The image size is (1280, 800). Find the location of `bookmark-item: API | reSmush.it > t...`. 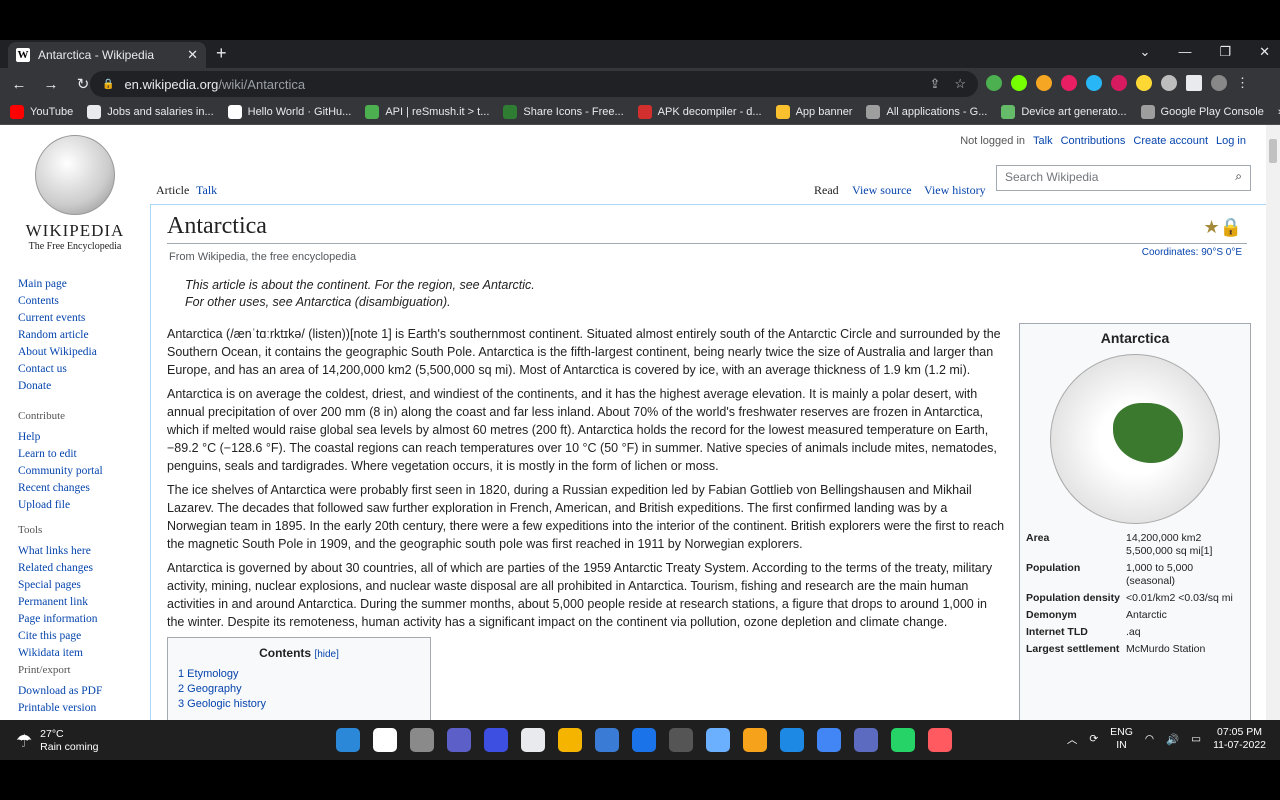

bookmark-item: API | reSmush.it > t... is located at coordinates (427, 112).